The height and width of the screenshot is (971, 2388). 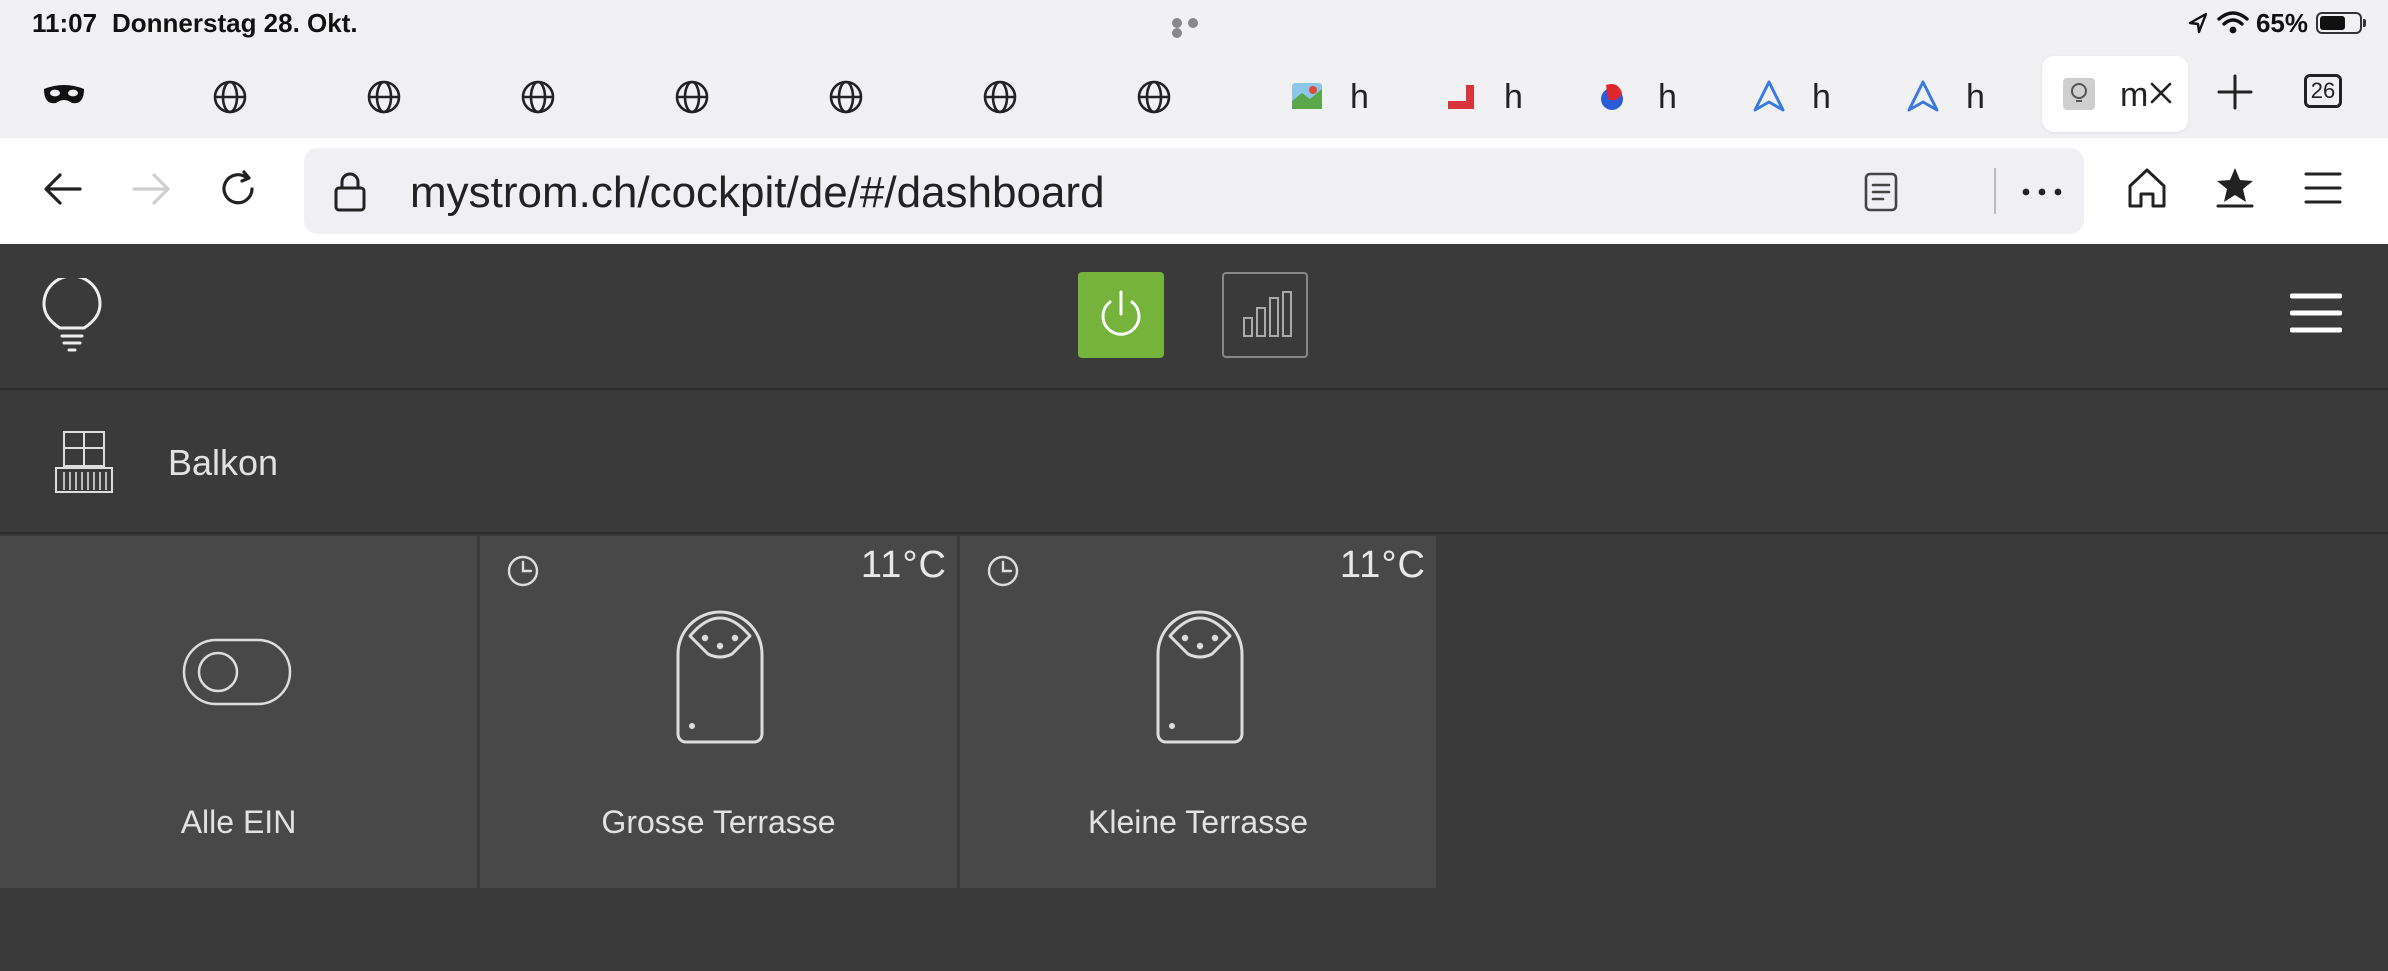 I want to click on toggle-switch-icon, so click(x=237, y=672).